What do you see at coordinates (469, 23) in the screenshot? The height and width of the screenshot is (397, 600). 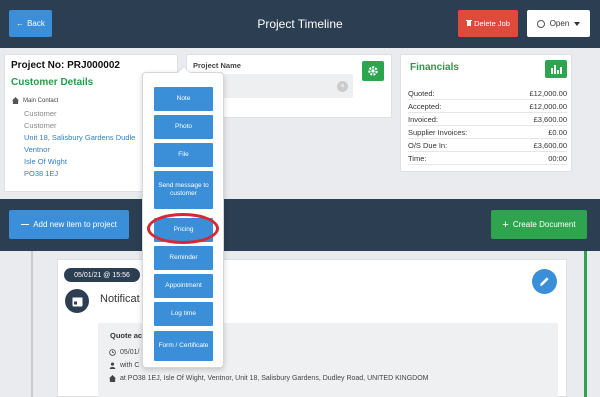 I see `trash-icon` at bounding box center [469, 23].